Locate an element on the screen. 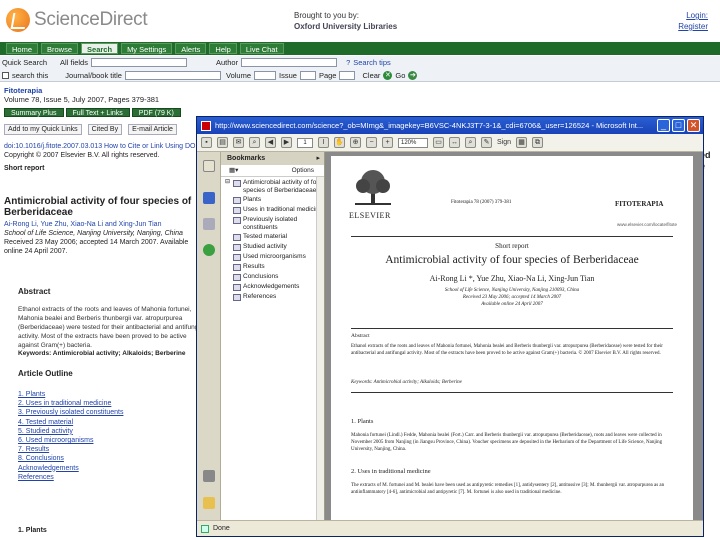 The height and width of the screenshot is (540, 720). tab-home: Home is located at coordinates (22, 48).